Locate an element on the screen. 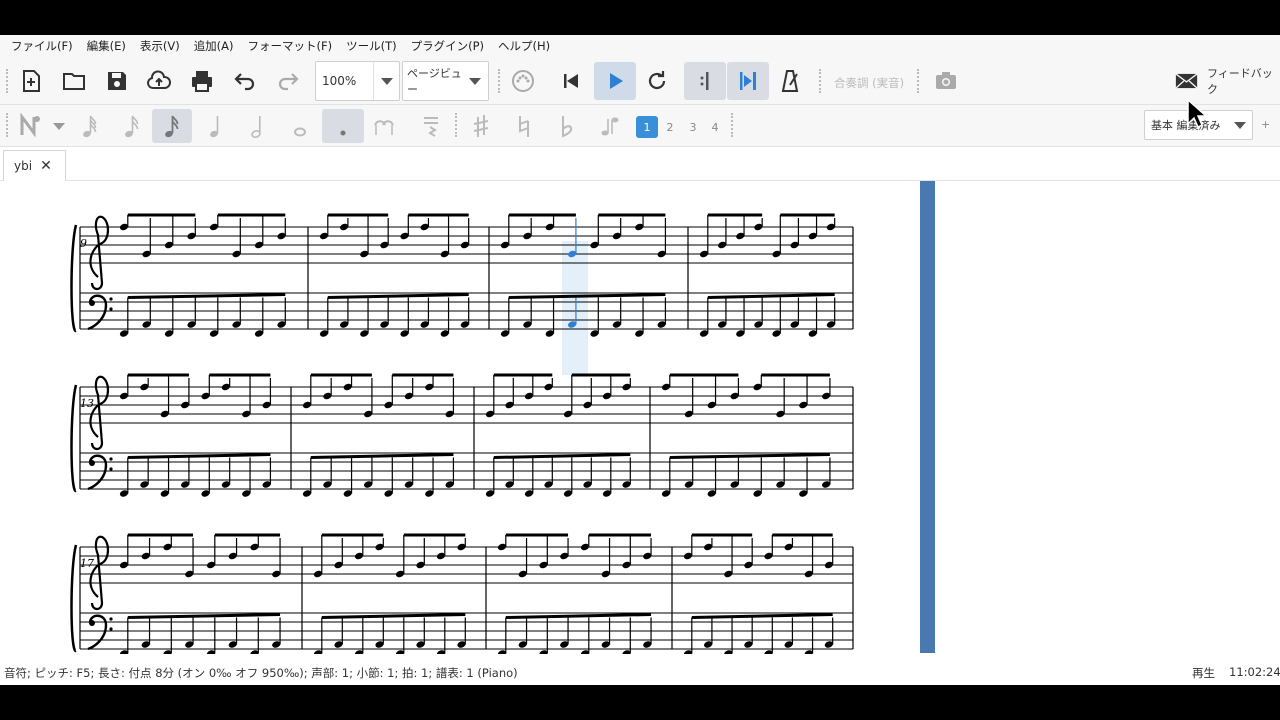  voice-2-button: 2 is located at coordinates (670, 127).